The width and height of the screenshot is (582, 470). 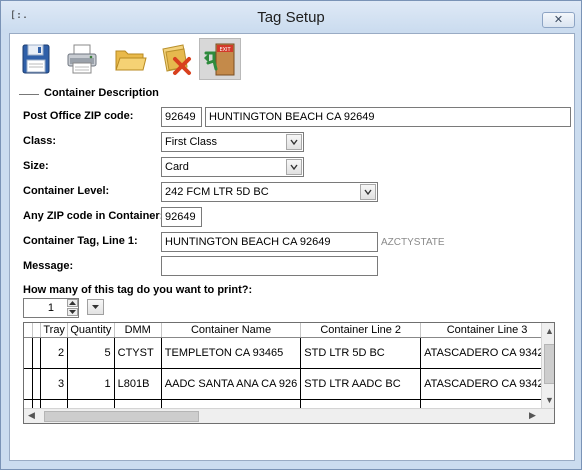 What do you see at coordinates (40, 141) in the screenshot?
I see `class-label: Class:` at bounding box center [40, 141].